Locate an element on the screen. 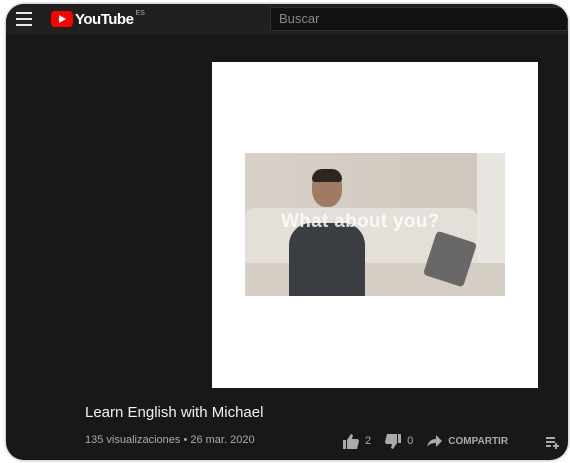 The width and height of the screenshot is (570, 463). share-button: COMPARTIR is located at coordinates (467, 441).